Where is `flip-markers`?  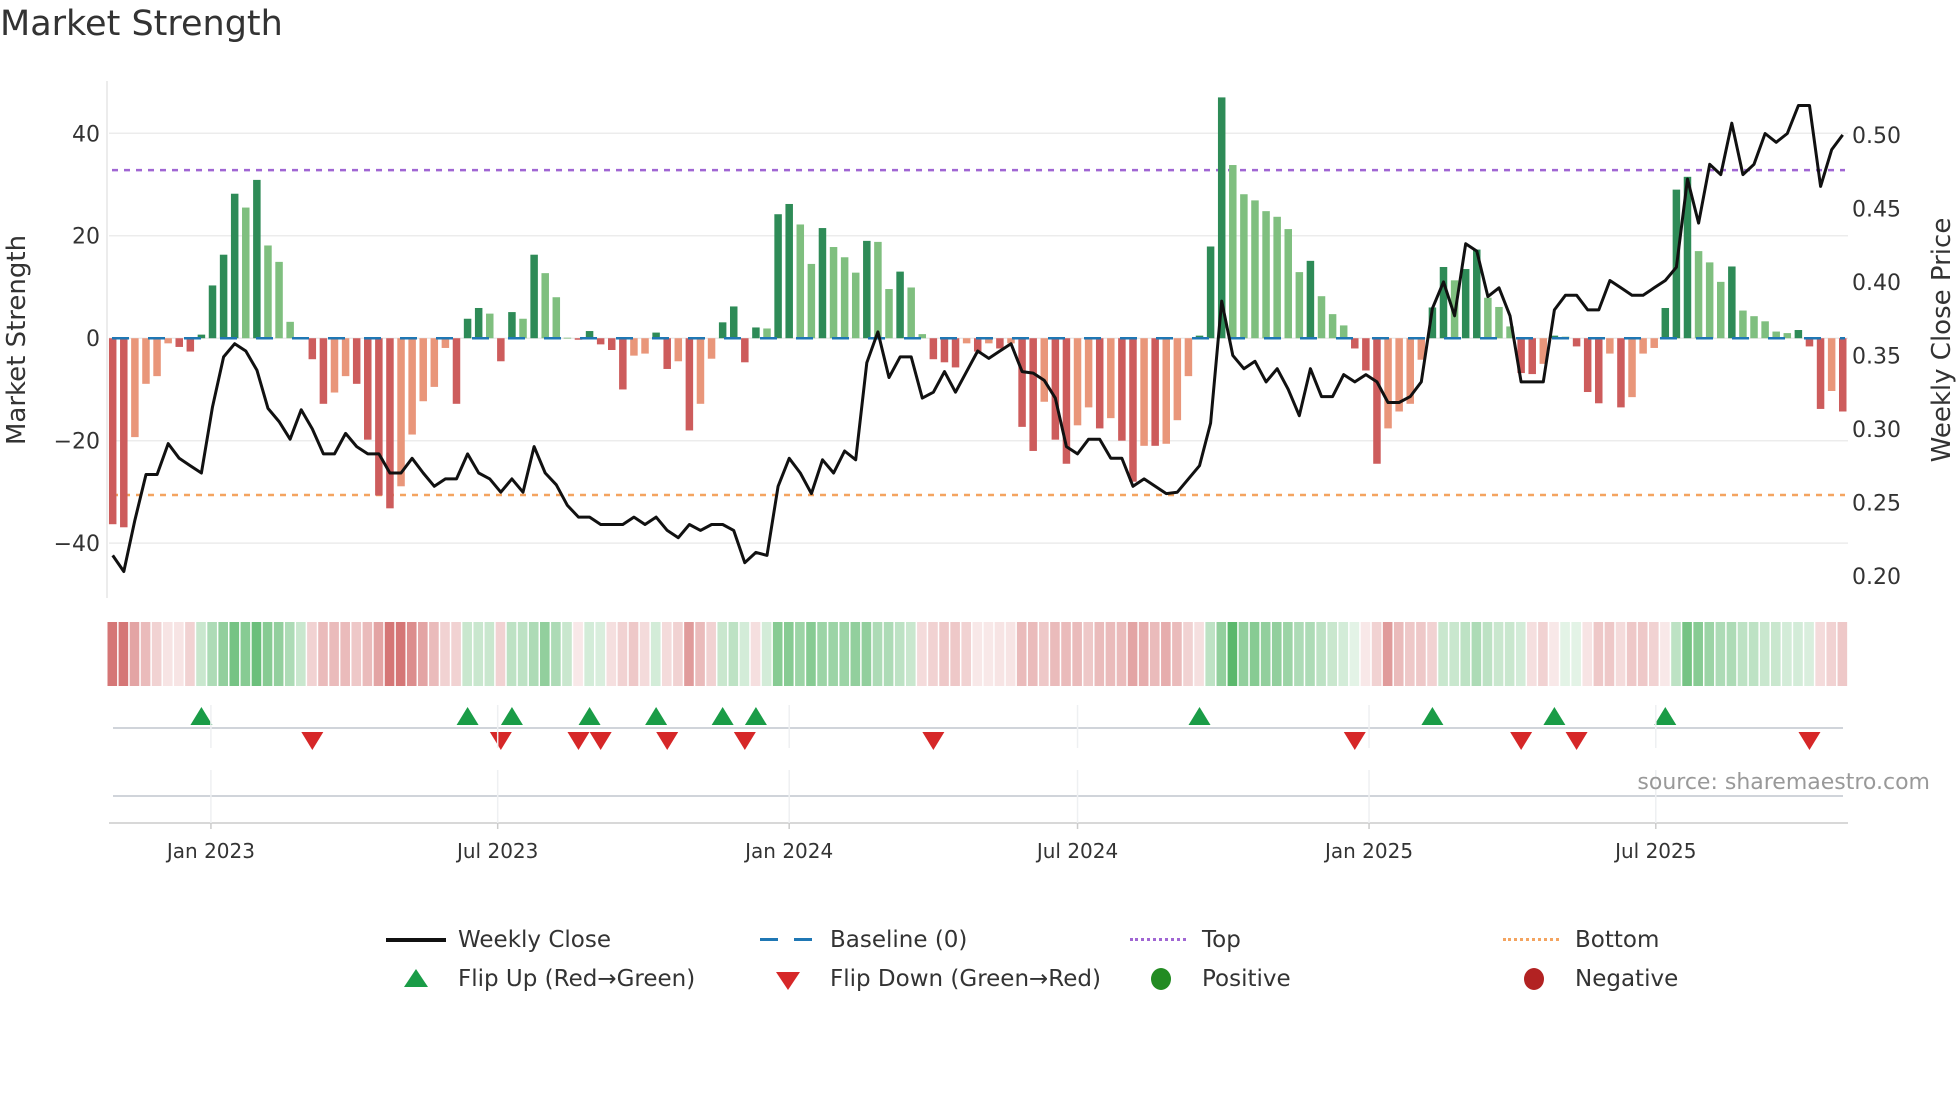
flip-markers is located at coordinates (978, 752).